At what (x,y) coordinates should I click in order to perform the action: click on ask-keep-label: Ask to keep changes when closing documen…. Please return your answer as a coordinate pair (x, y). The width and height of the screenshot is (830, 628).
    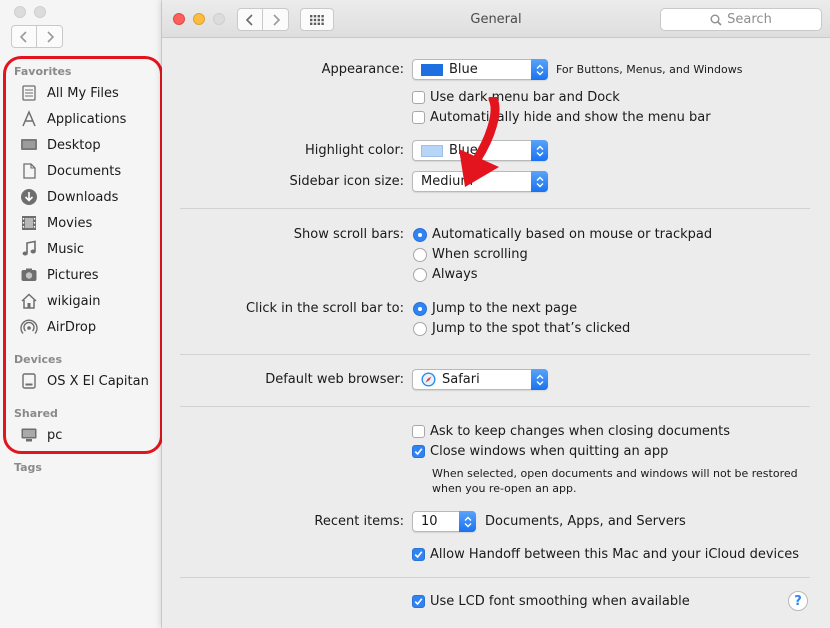
    Looking at the image, I should click on (580, 431).